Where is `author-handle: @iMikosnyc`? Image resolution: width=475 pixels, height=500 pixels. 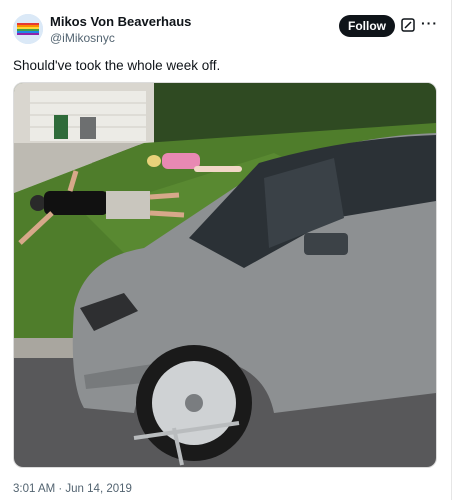
author-handle: @iMikosnyc is located at coordinates (82, 38).